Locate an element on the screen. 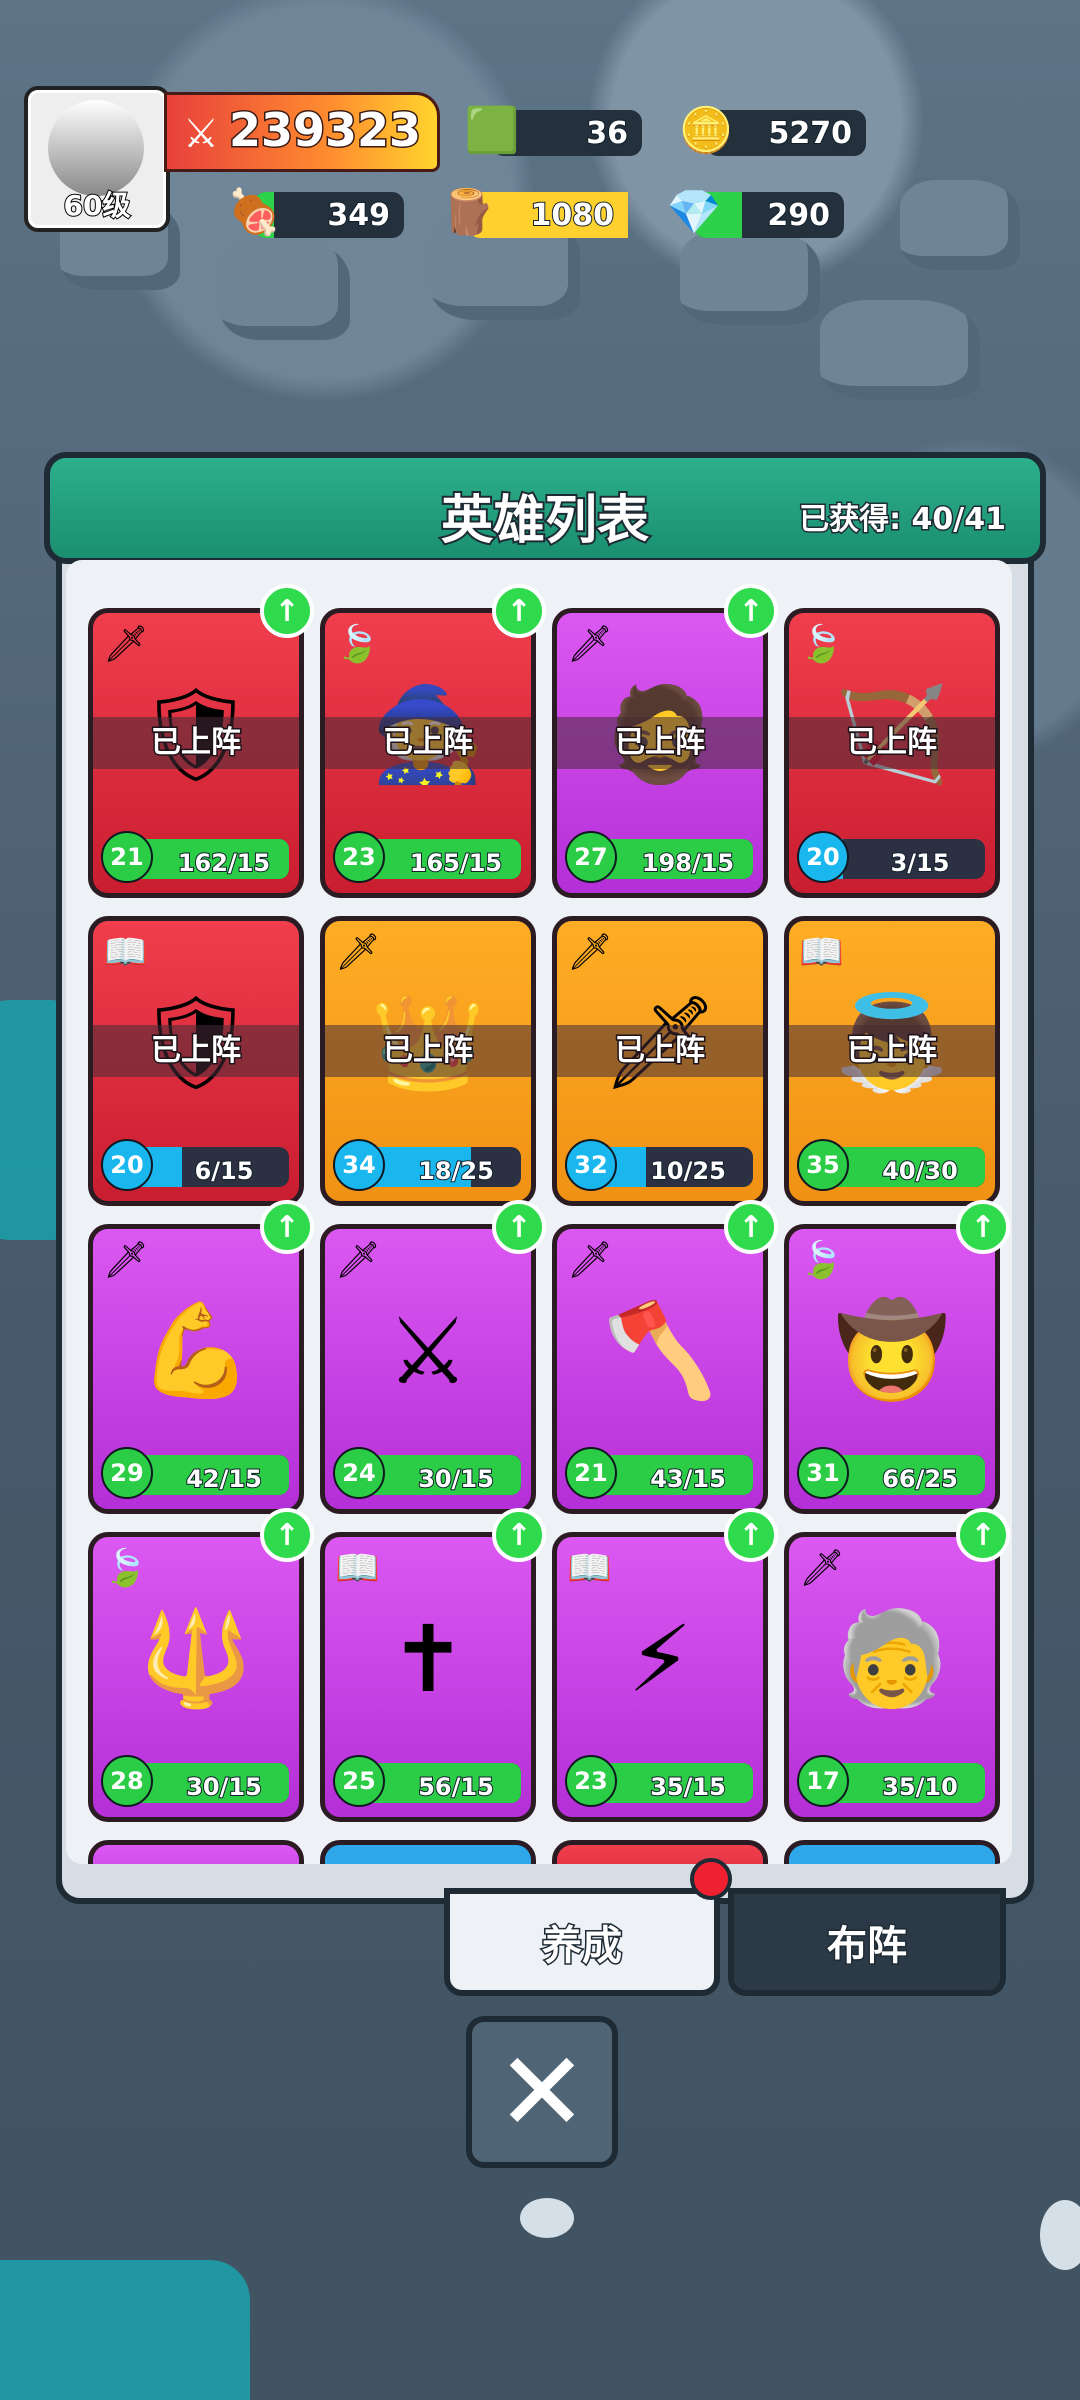 The image size is (1080, 2400). hero-level: 29 is located at coordinates (127, 1473).